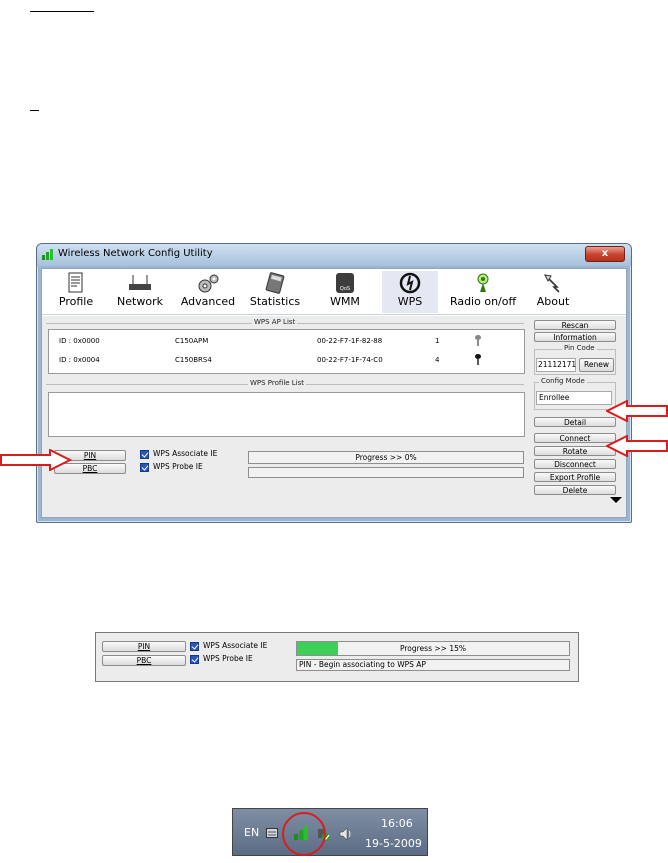 Image resolution: width=668 pixels, height=863 pixels. I want to click on keyboard-icon, so click(272, 833).